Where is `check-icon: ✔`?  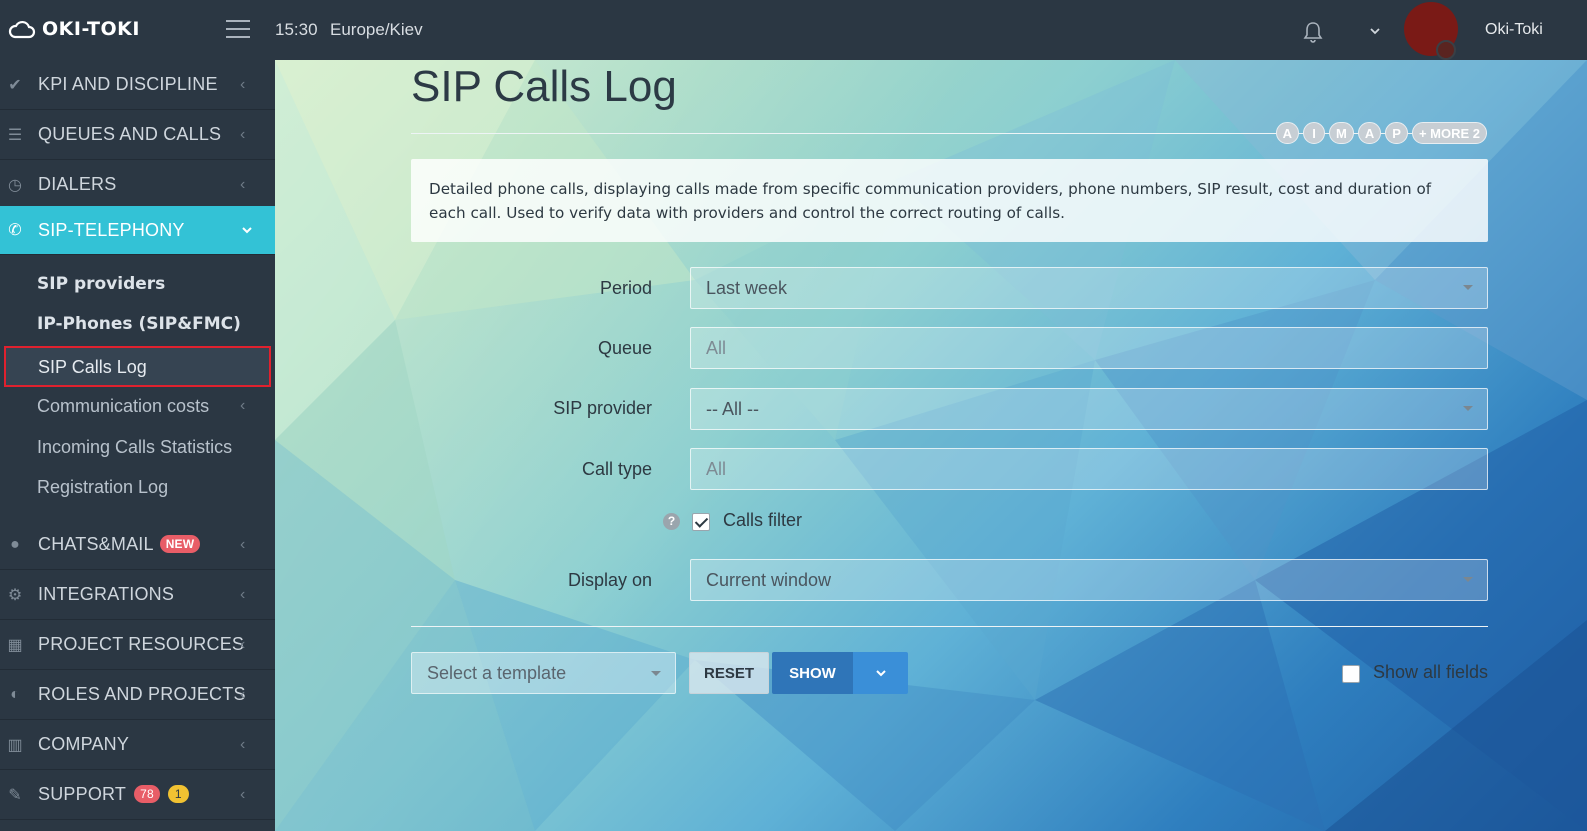
check-icon: ✔ is located at coordinates (15, 85).